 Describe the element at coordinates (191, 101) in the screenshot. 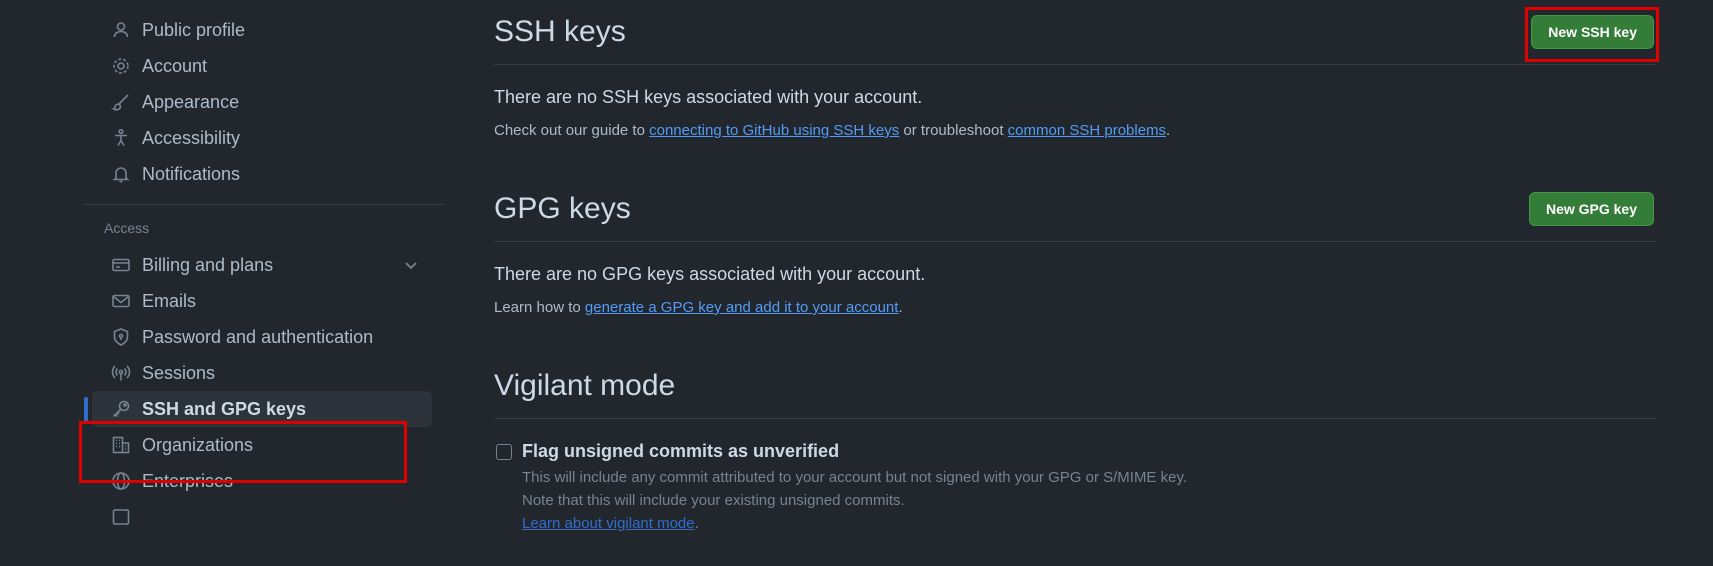

I see `sidebar-item-label: Appearance` at that location.